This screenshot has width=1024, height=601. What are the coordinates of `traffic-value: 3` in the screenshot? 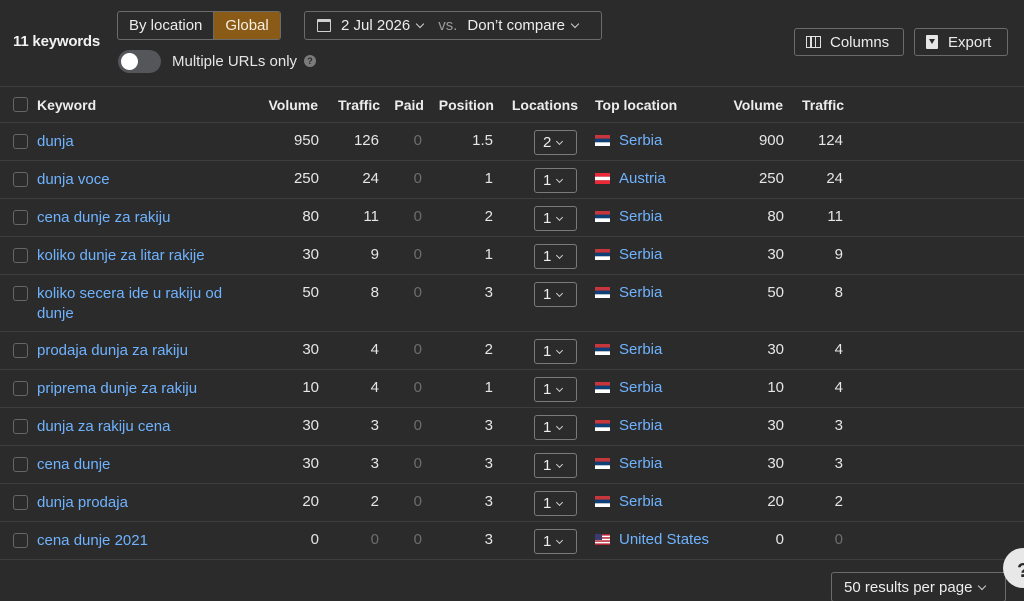 It's located at (374, 463).